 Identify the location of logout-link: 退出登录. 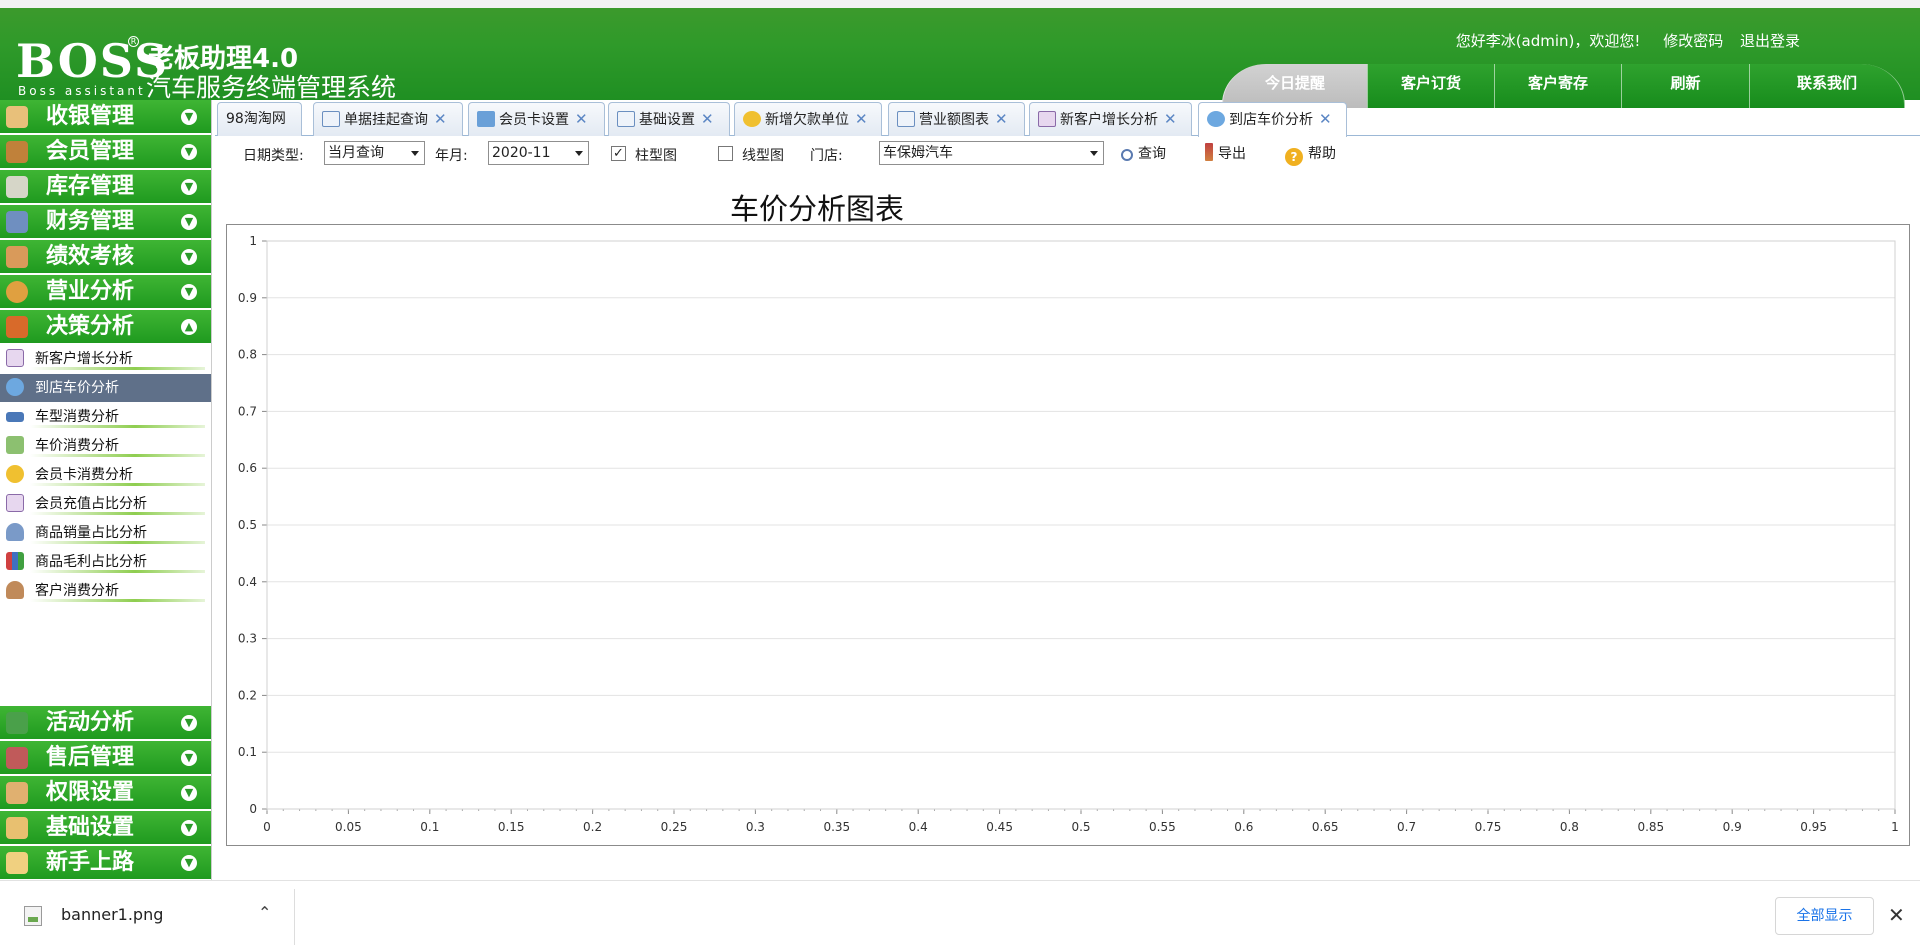
(1770, 41).